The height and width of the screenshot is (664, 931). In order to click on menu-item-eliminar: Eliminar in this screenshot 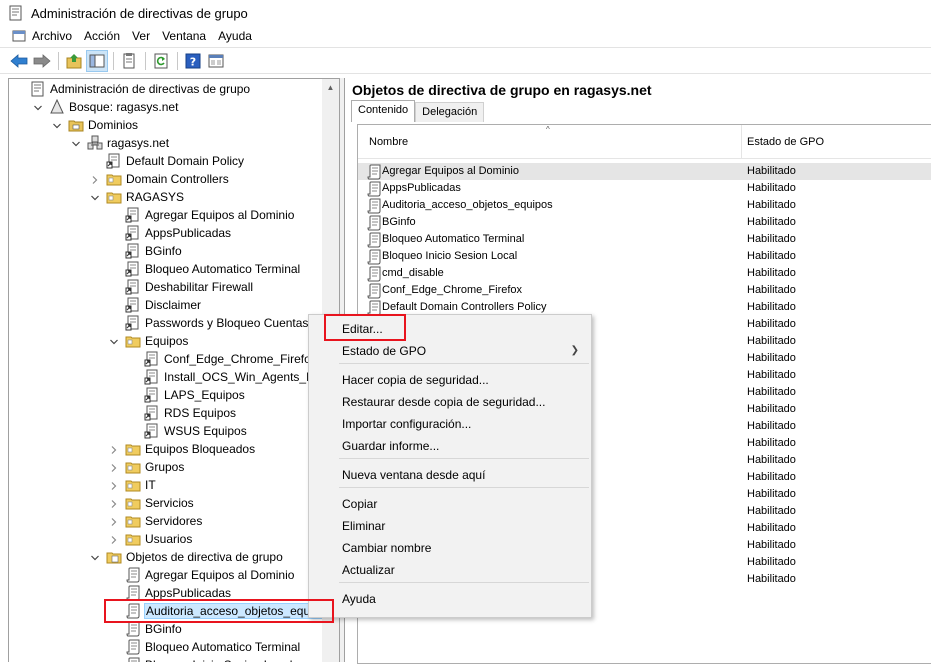, I will do `click(450, 526)`.